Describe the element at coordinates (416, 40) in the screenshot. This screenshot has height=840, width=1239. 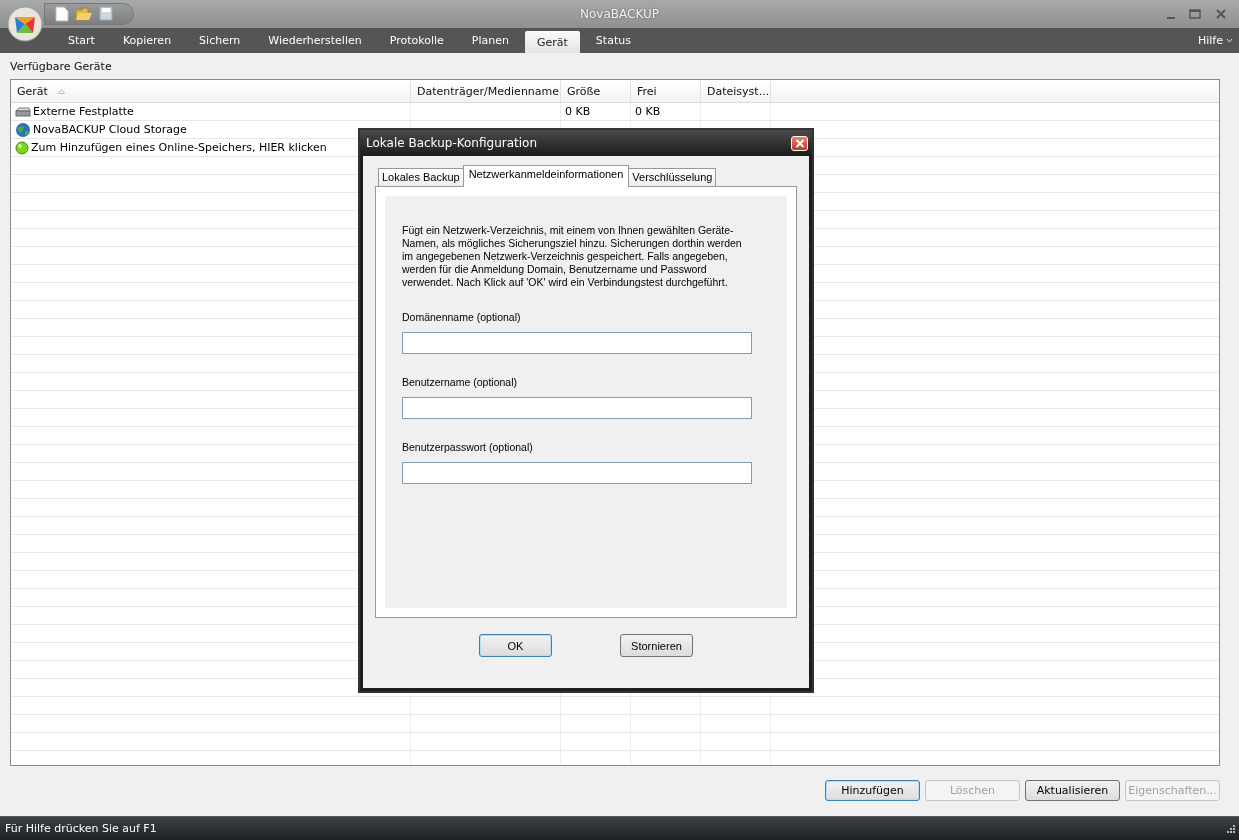
I see `menu-tab: Protokolle` at that location.